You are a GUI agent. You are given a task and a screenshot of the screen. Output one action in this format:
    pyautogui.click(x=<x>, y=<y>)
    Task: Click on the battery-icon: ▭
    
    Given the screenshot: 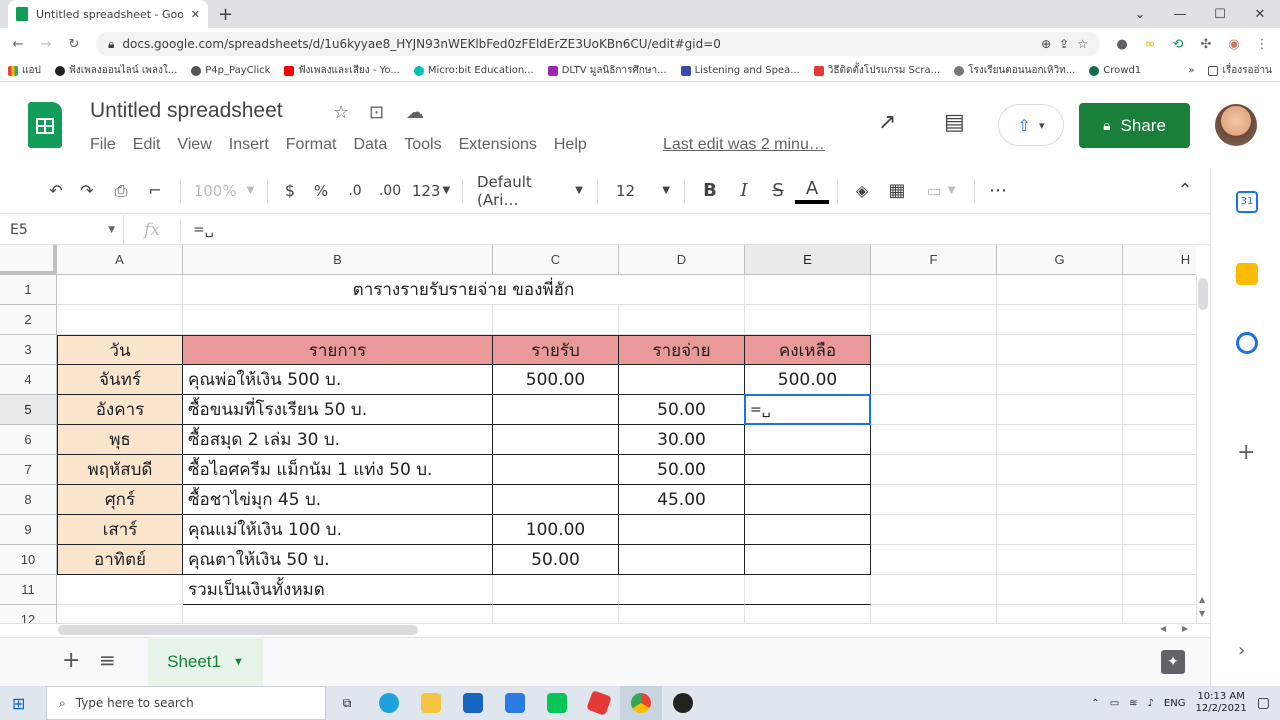 What is the action you would take?
    pyautogui.click(x=1114, y=703)
    